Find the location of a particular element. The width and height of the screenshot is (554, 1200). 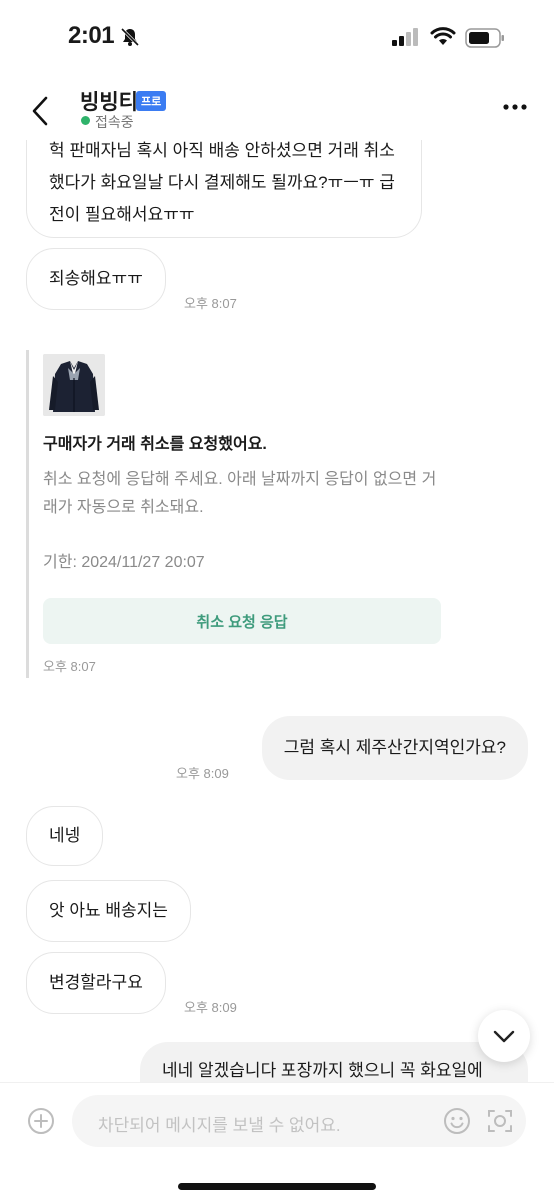

respond-cancel-request-button: 취소 요청 응답 is located at coordinates (242, 621).